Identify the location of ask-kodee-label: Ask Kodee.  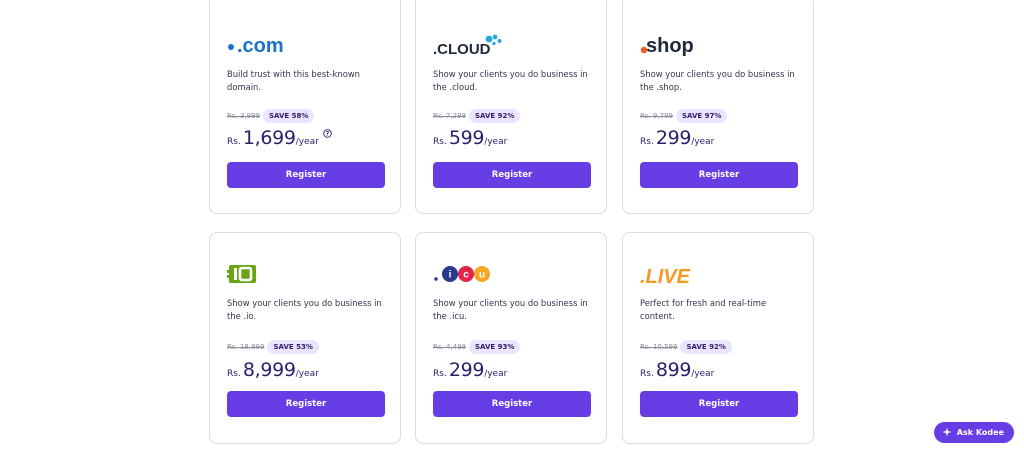
(980, 432).